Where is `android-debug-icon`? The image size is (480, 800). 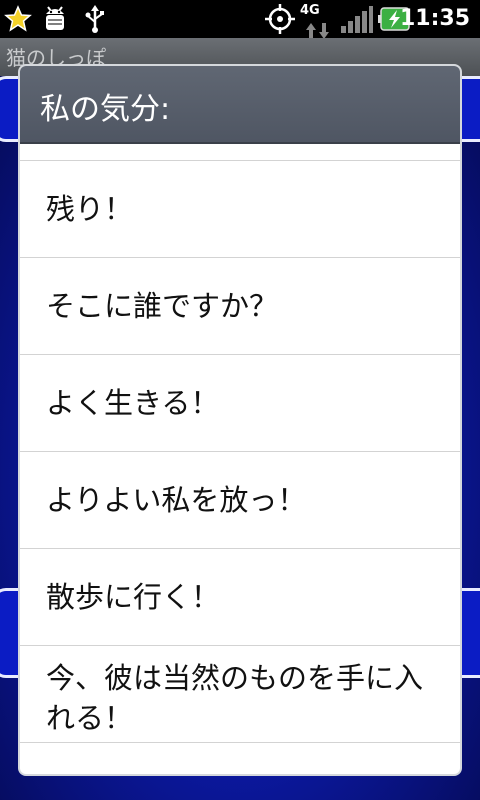
android-debug-icon is located at coordinates (55, 19).